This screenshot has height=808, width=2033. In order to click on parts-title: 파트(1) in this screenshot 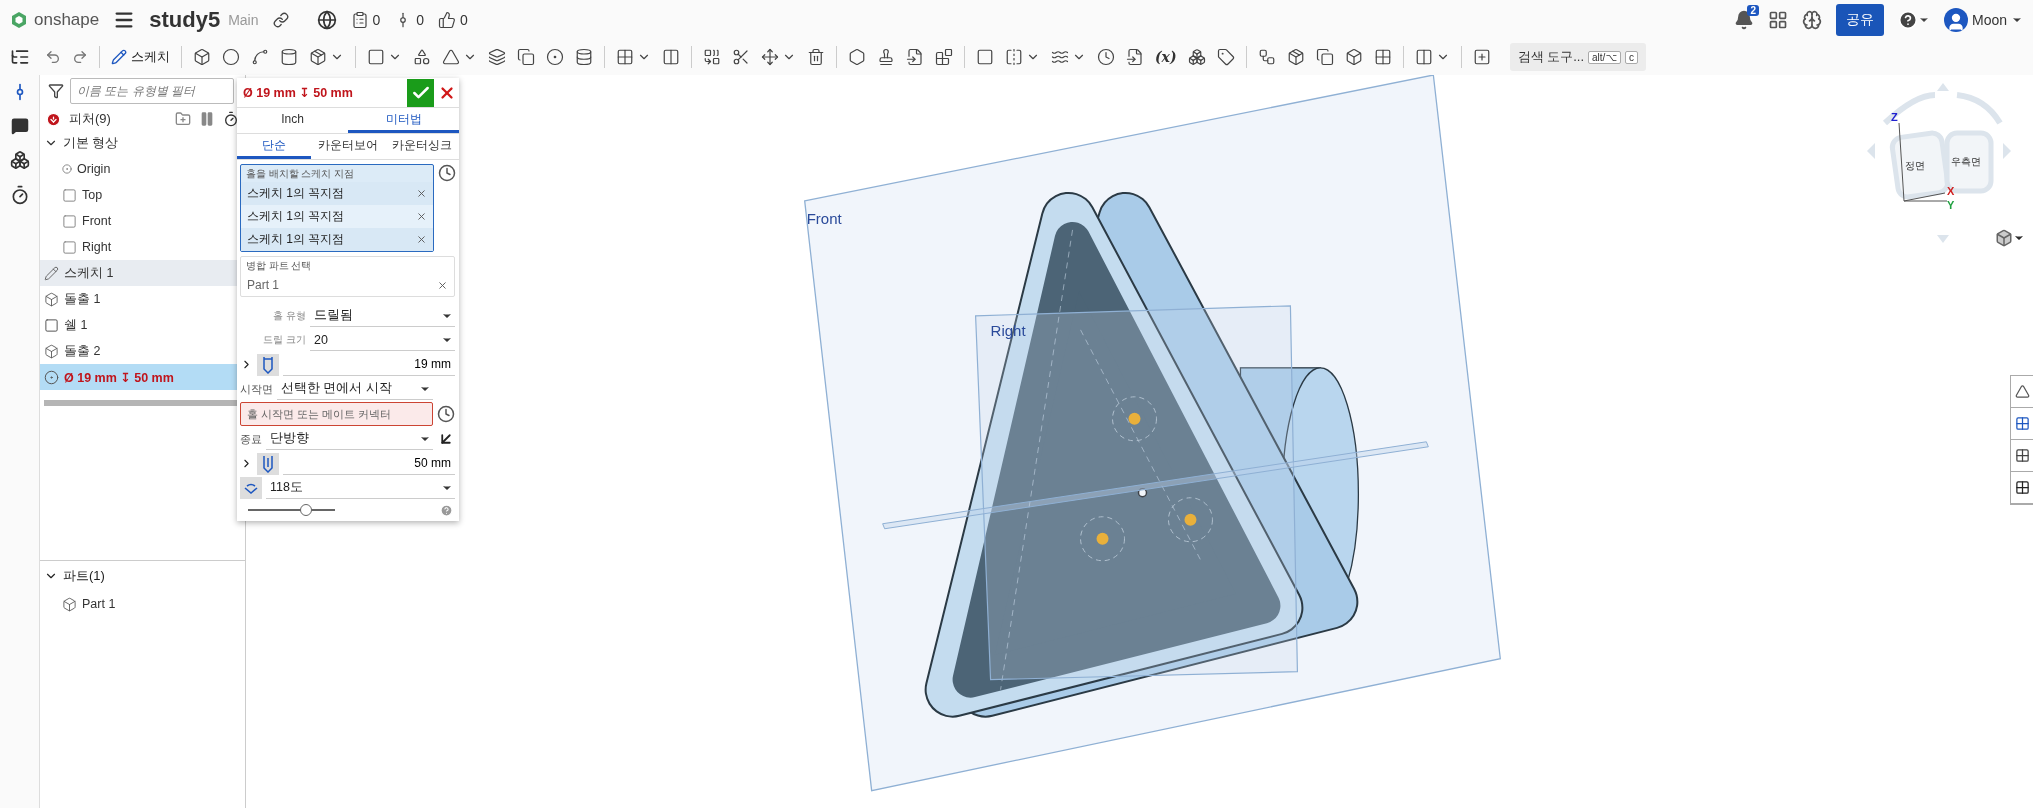, I will do `click(84, 576)`.